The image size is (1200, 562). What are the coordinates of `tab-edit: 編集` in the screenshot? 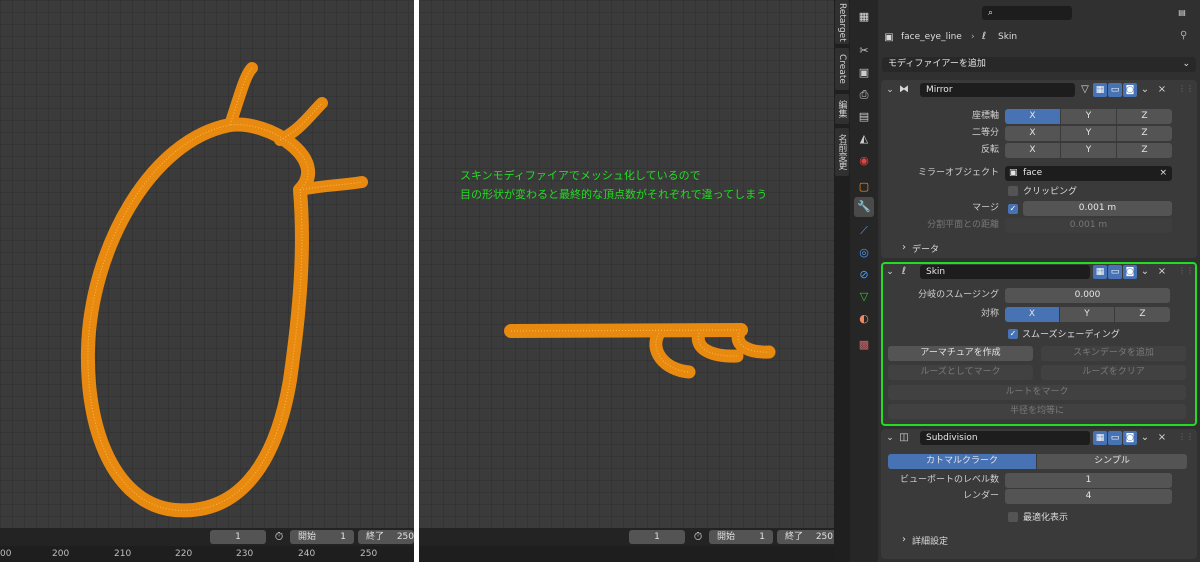 It's located at (842, 109).